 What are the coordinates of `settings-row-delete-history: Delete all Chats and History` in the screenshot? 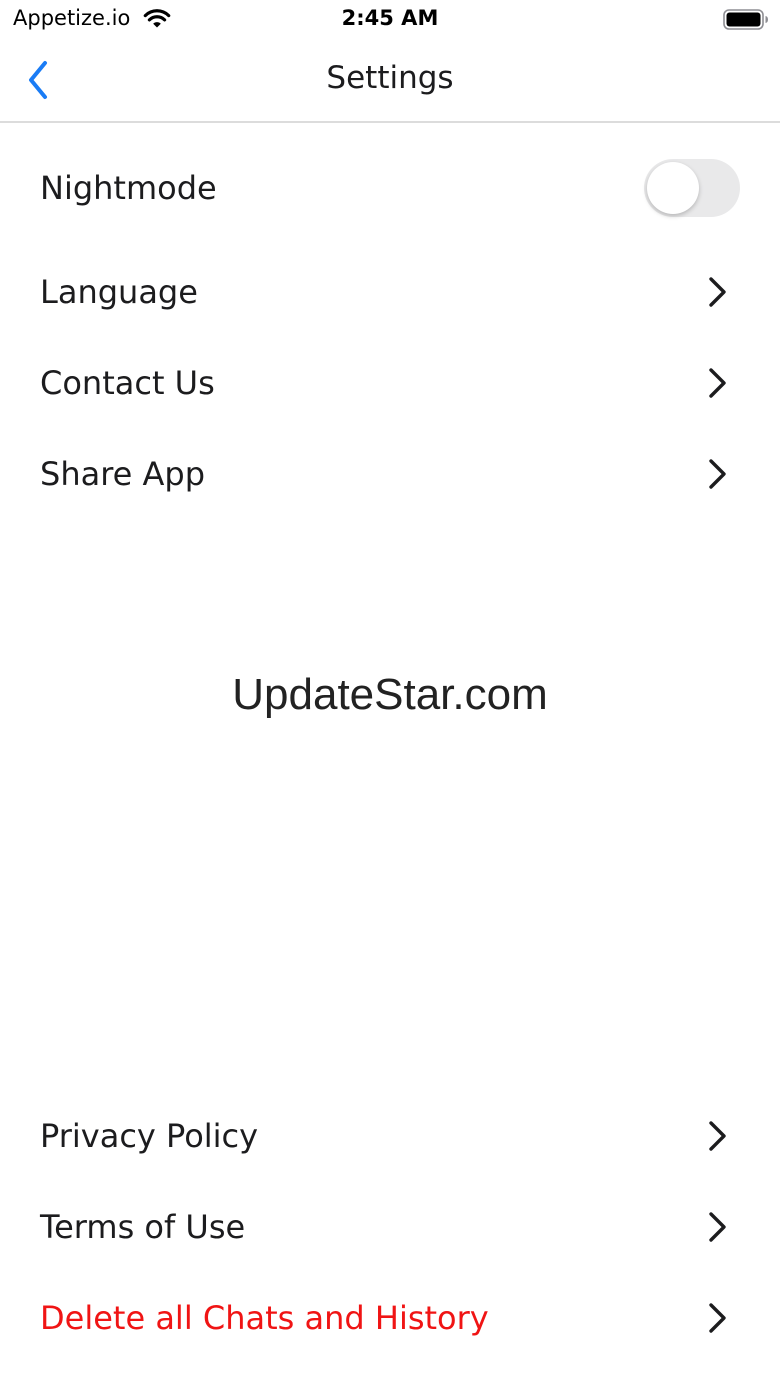 It's located at (390, 1318).